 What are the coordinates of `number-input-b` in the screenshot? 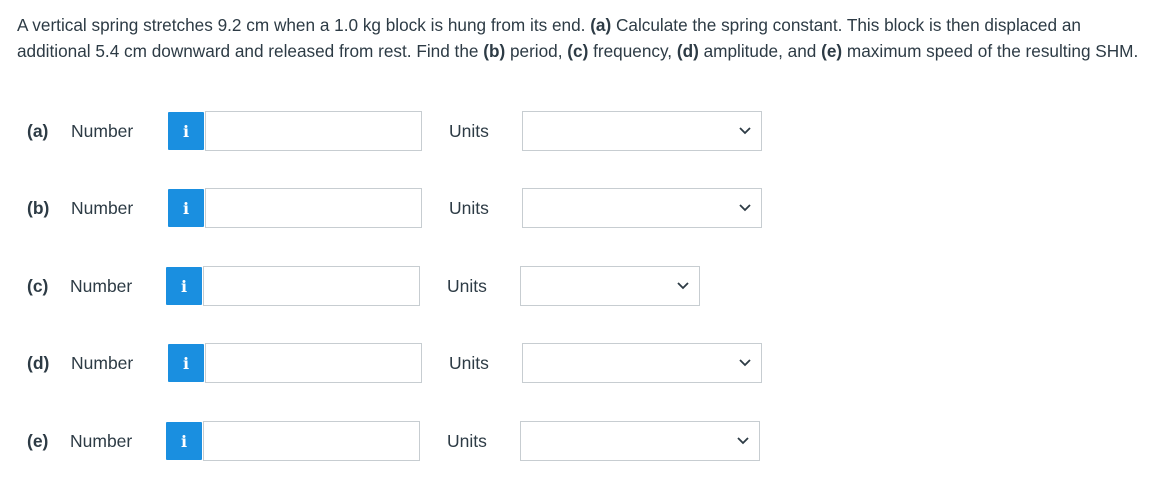 It's located at (313, 208).